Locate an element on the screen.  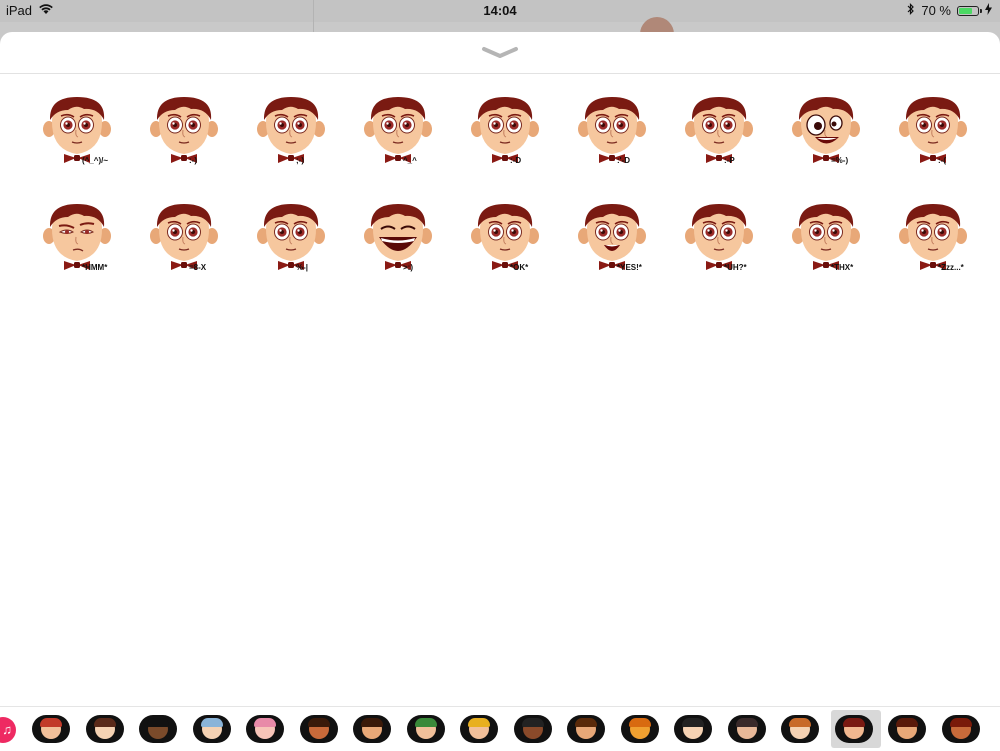
sticker-item: :-D is located at coordinates (508, 135).